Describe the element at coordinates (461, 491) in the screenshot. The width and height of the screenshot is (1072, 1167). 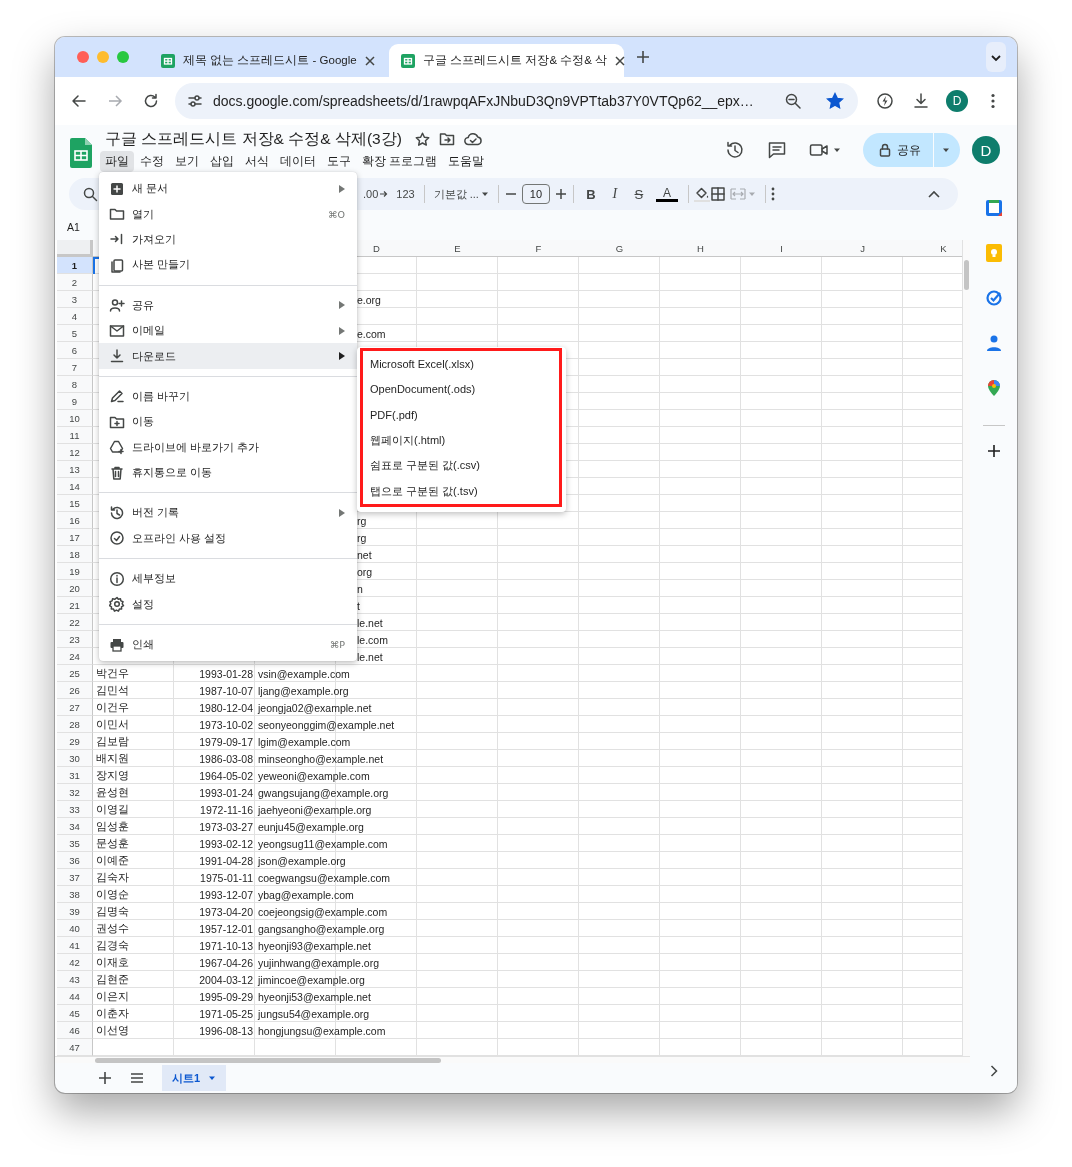
I see `menu-item: 탭으로 구분된 값(.tsv)` at that location.